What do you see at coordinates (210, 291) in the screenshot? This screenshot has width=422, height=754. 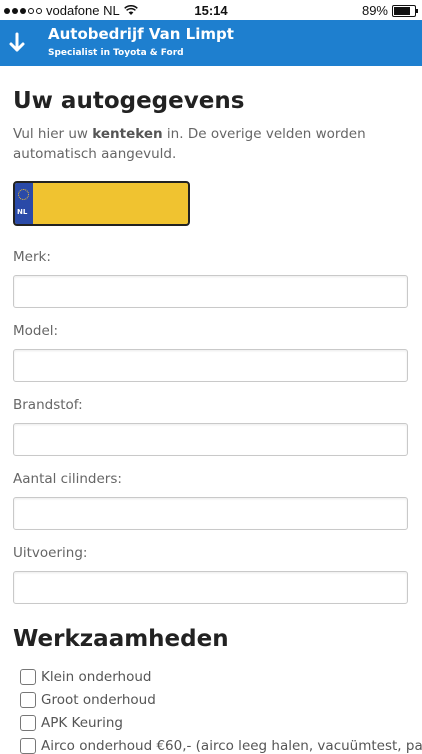 I see `merk-field` at bounding box center [210, 291].